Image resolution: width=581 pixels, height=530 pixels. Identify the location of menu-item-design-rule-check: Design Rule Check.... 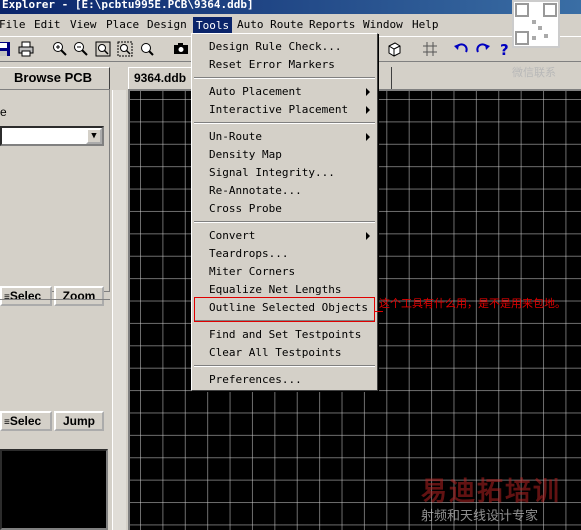
(284, 47).